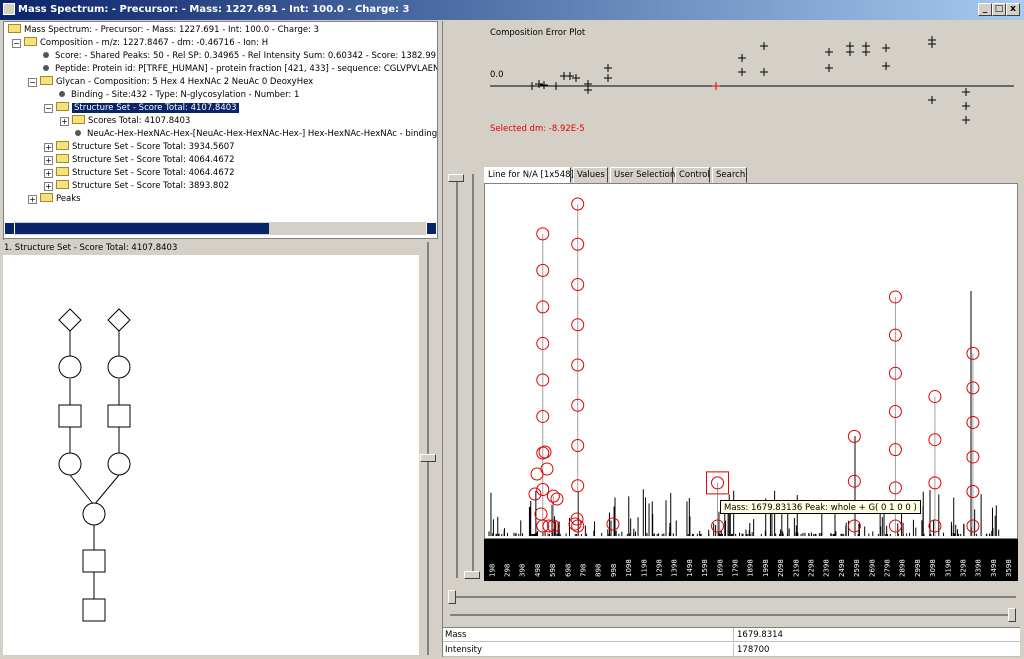  I want to click on x-tick-label: 3298, so click(963, 568).